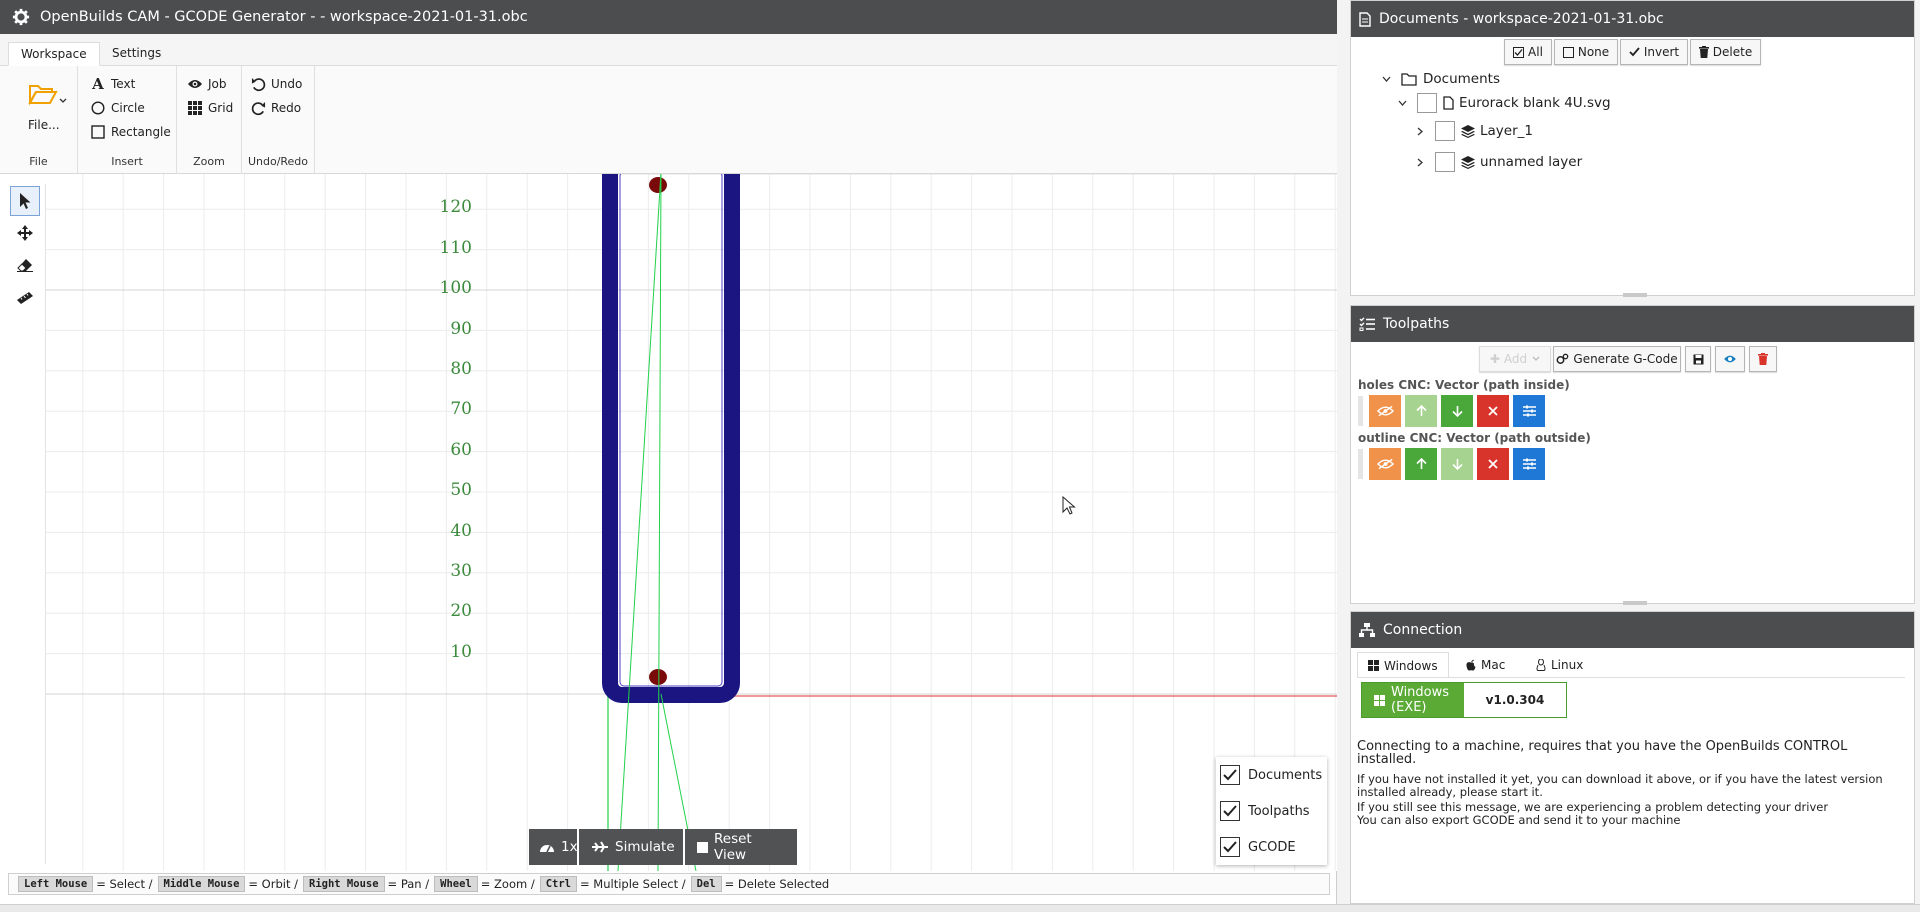  I want to click on tasks-list-icon, so click(1367, 324).